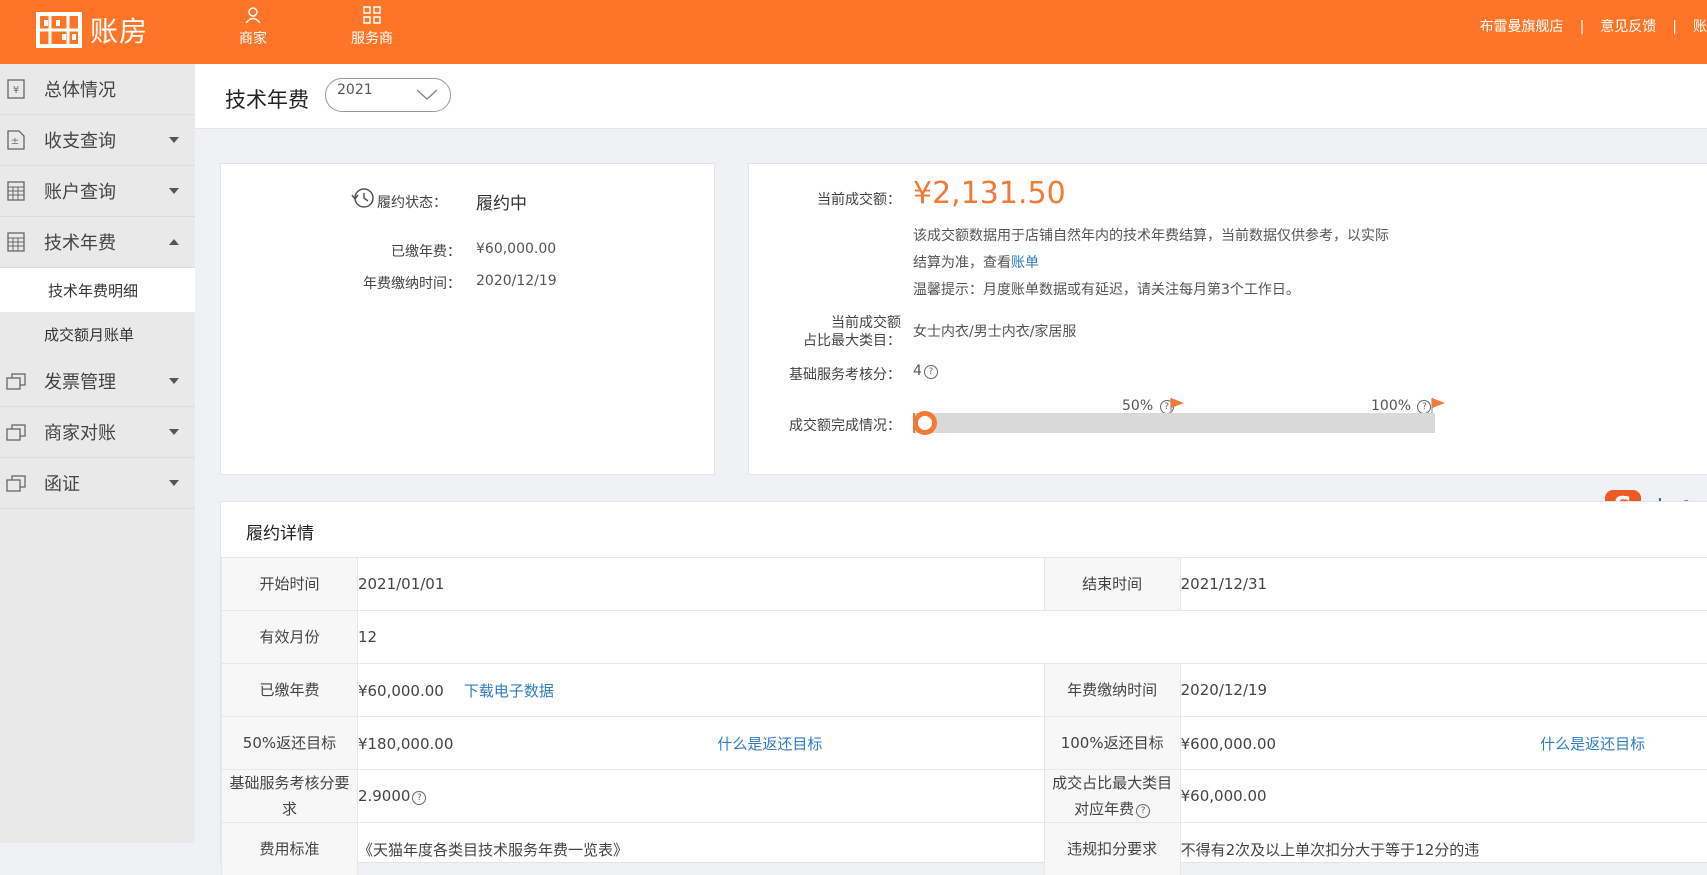  What do you see at coordinates (253, 27) in the screenshot?
I see `nav-merchant: 商家` at bounding box center [253, 27].